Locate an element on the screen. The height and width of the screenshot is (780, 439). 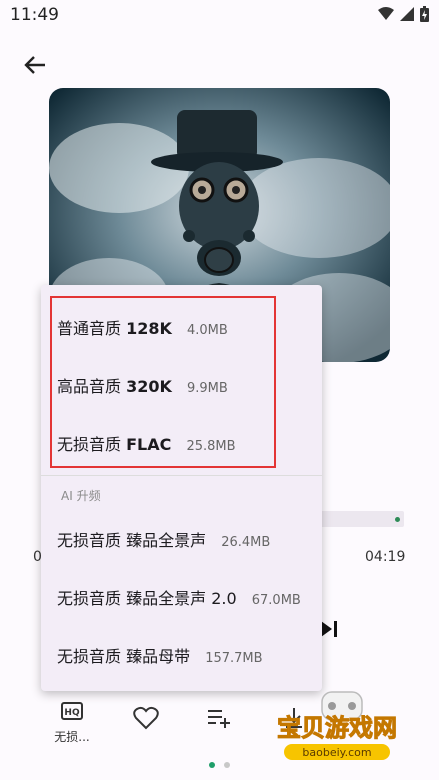
ai-section-label: AI 升频 is located at coordinates (81, 496).